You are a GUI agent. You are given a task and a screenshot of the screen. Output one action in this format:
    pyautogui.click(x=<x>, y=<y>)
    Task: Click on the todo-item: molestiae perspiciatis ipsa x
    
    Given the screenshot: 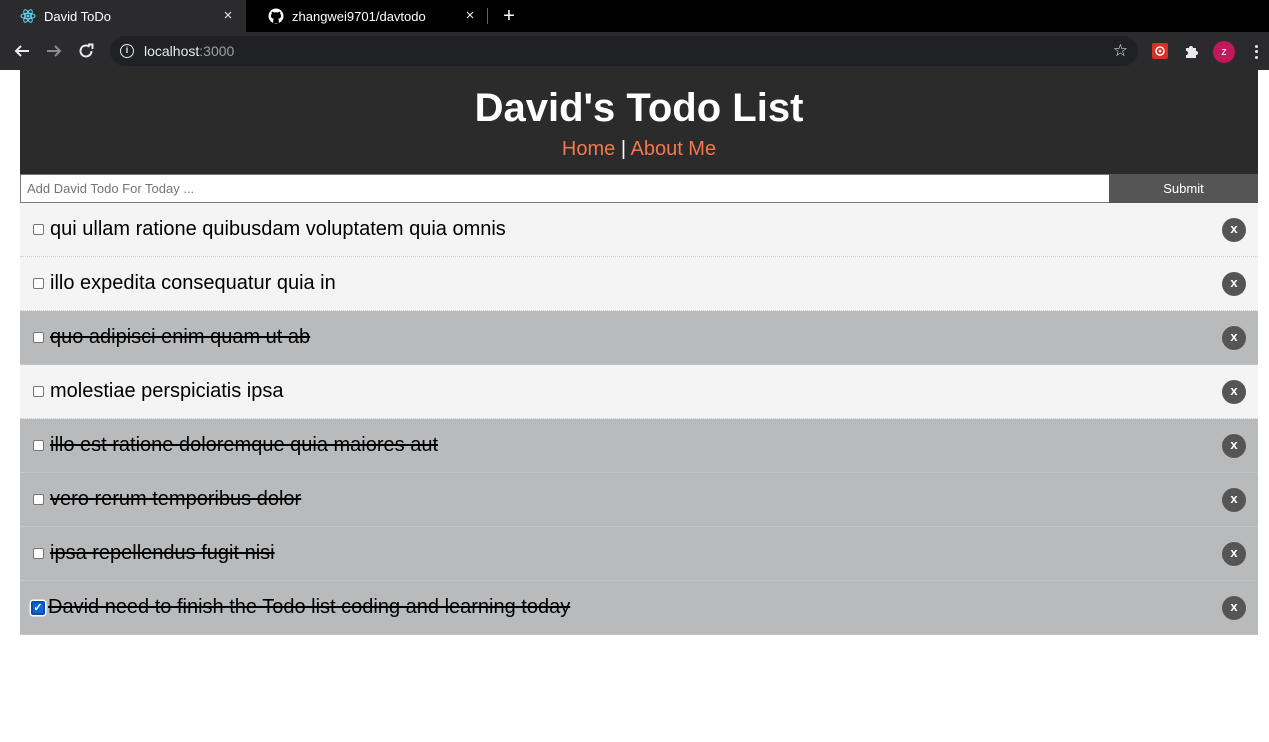 What is the action you would take?
    pyautogui.click(x=639, y=392)
    